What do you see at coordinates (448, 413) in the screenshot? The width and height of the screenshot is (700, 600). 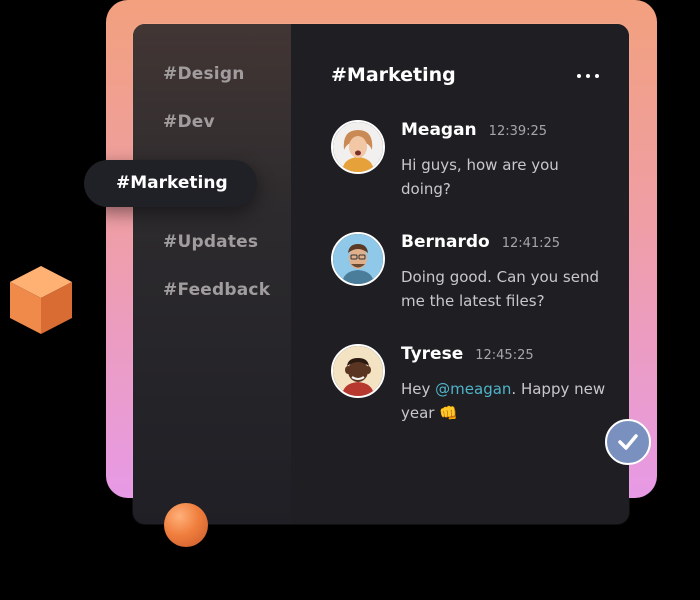 I see `fist-bump-emoji: 👊` at bounding box center [448, 413].